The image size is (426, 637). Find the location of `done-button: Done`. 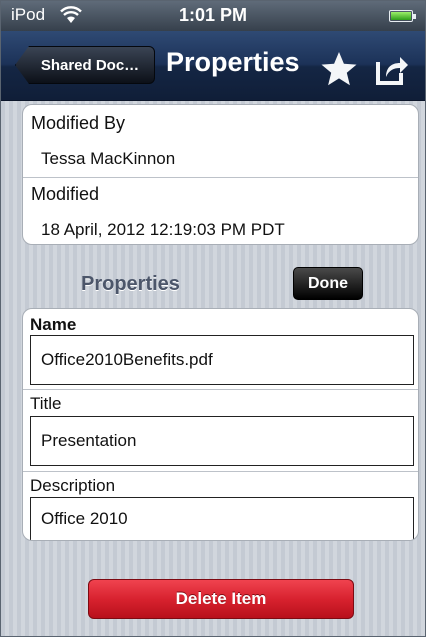

done-button: Done is located at coordinates (328, 283).